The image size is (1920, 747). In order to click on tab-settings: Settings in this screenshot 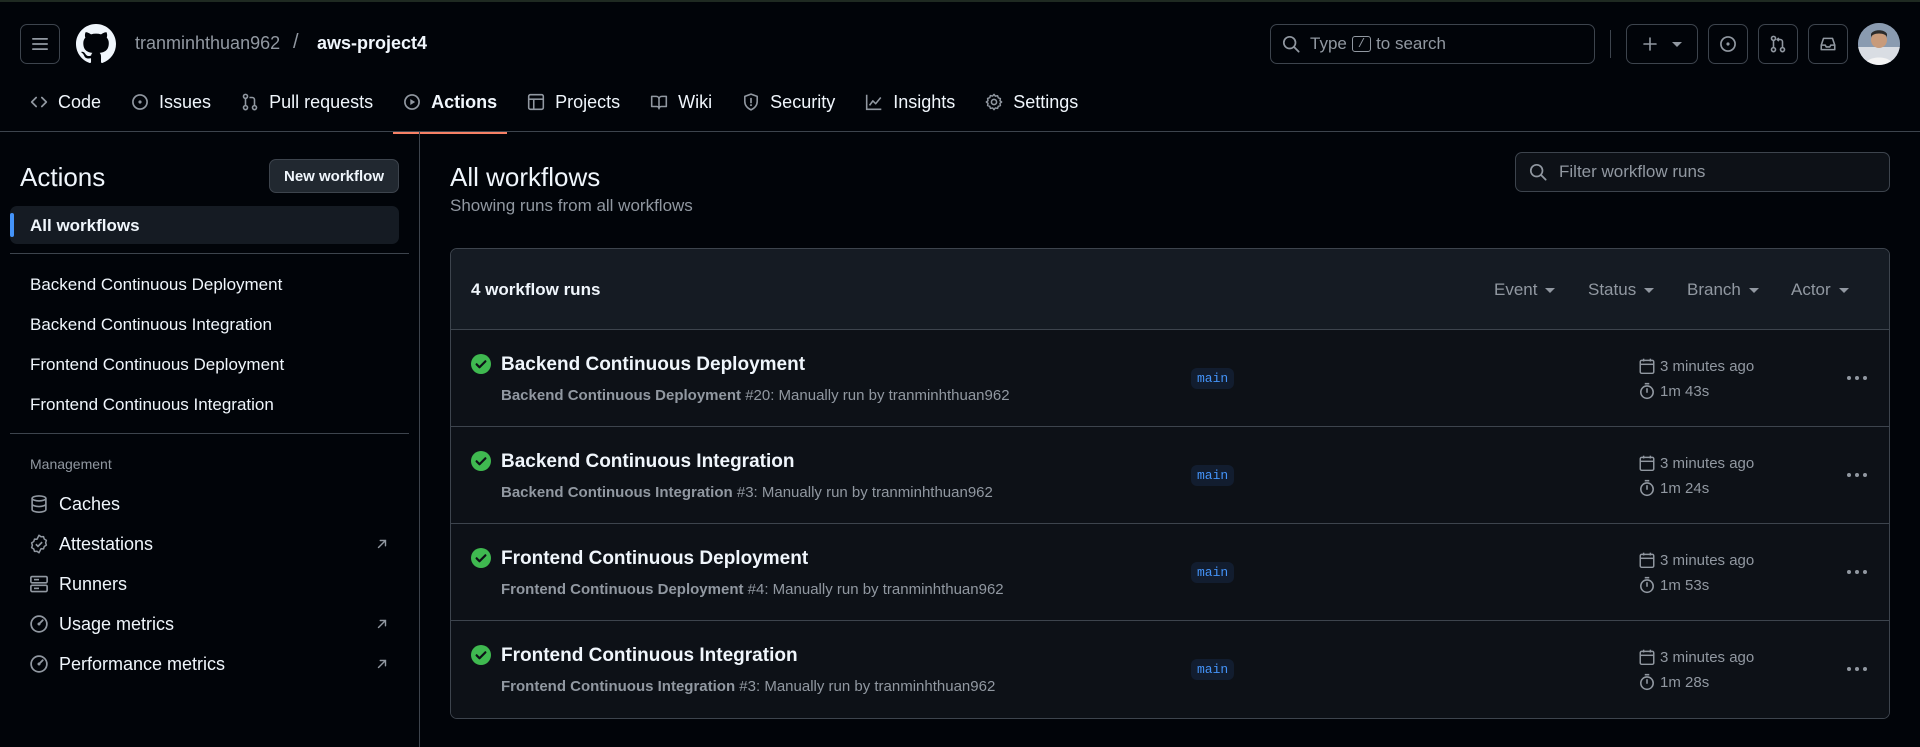, I will do `click(1031, 110)`.